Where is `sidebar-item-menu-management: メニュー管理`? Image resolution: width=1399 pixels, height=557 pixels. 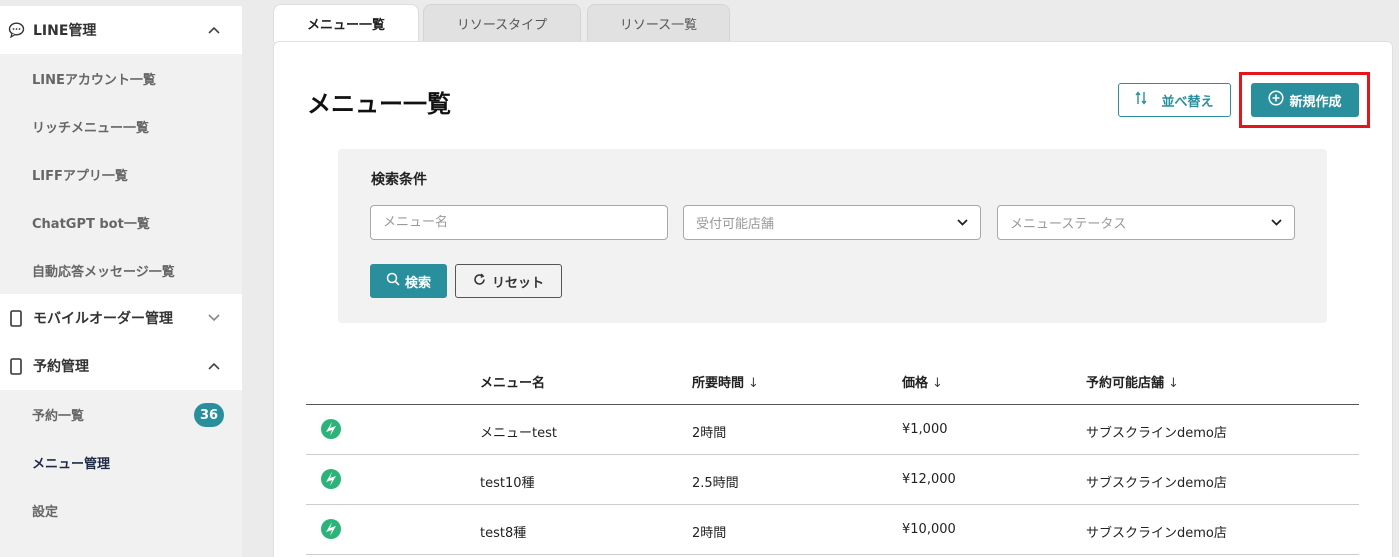 sidebar-item-menu-management: メニュー管理 is located at coordinates (121, 462).